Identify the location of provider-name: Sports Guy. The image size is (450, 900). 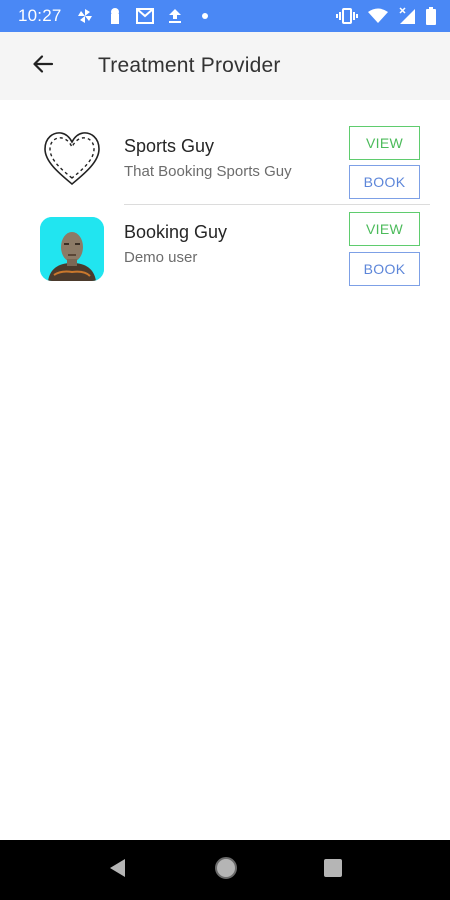
(169, 146).